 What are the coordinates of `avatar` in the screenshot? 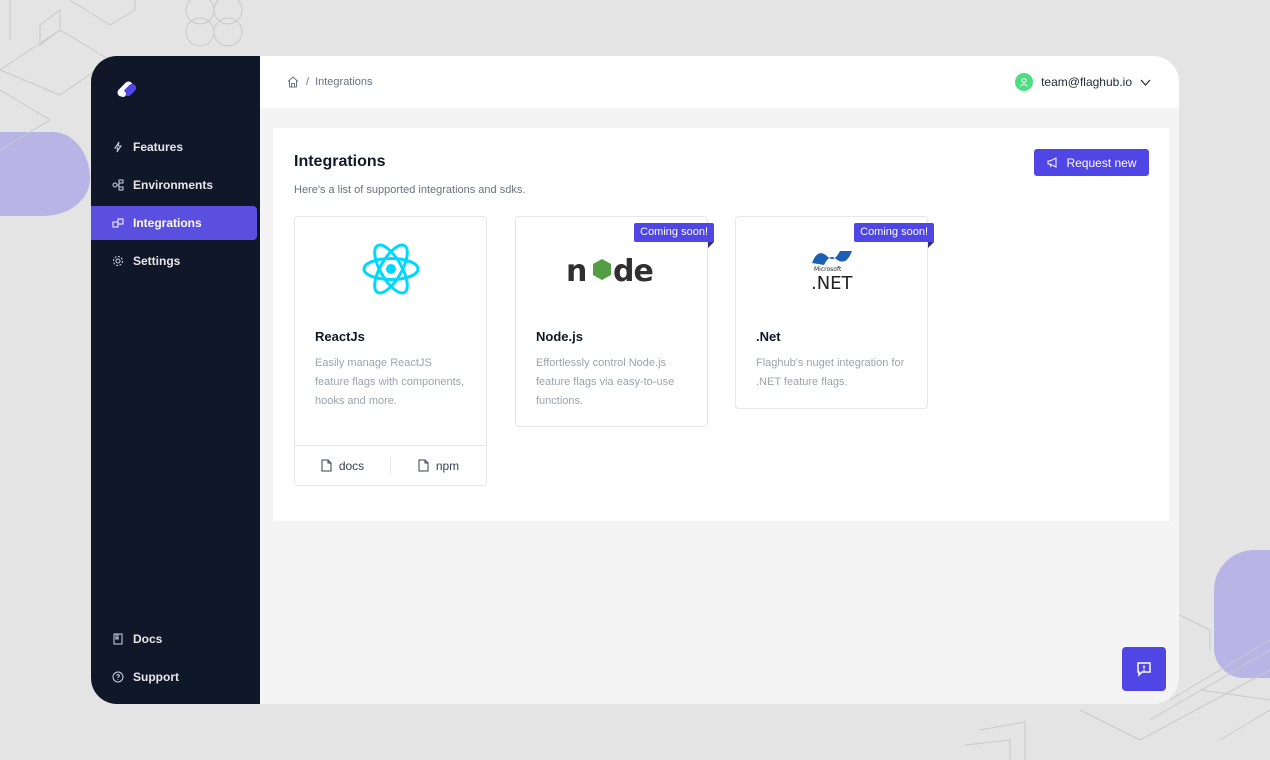 It's located at (1024, 82).